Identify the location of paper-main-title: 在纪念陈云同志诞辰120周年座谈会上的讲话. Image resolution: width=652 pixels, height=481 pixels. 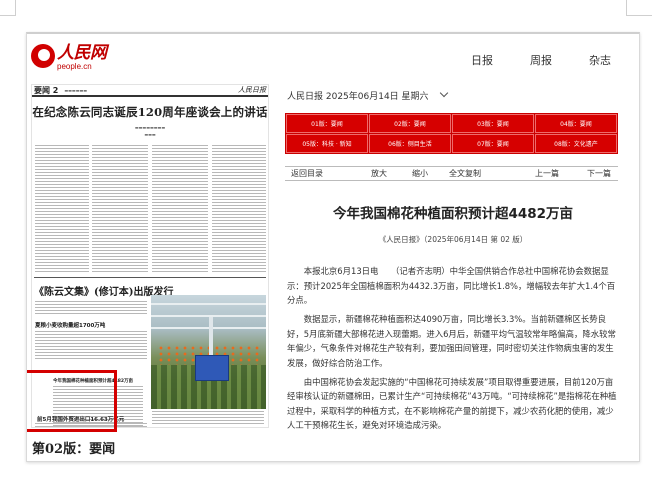
(150, 112).